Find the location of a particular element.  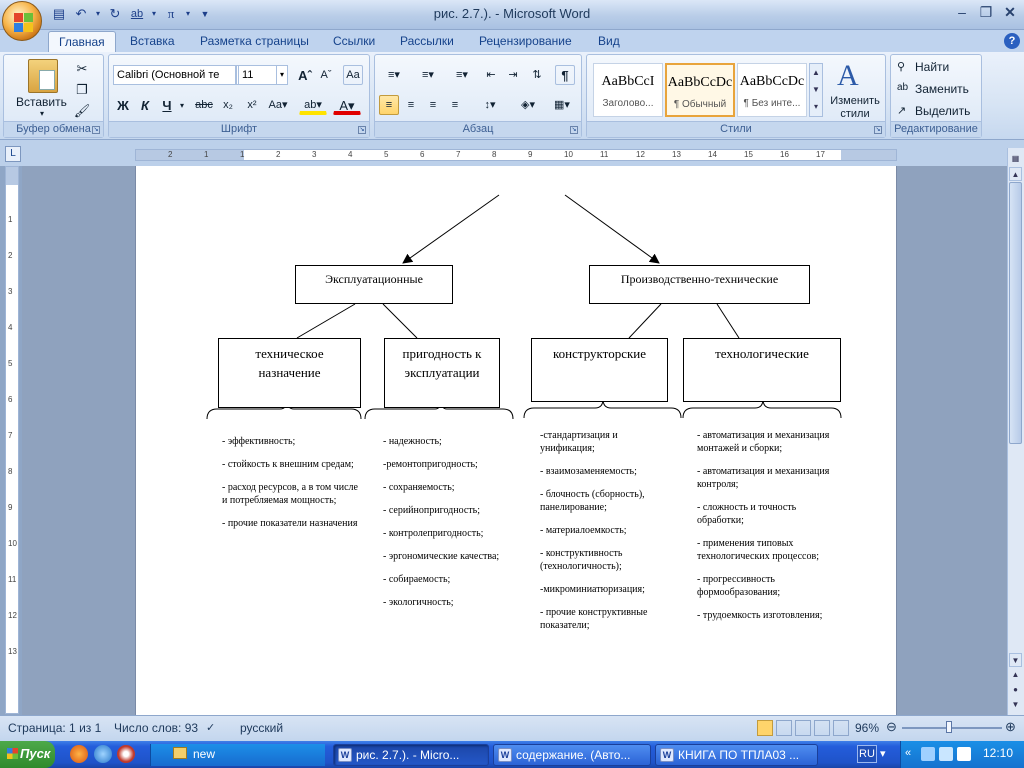

close-icon: ✕ is located at coordinates (1010, 12).